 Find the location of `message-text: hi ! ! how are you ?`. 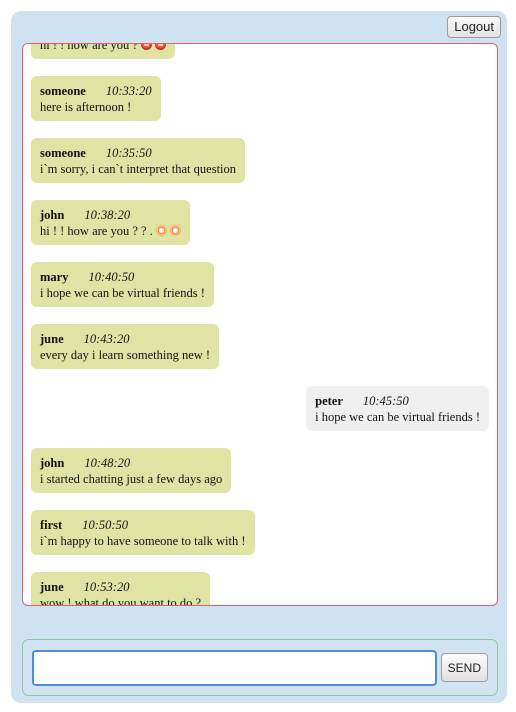

message-text: hi ! ! how are you ? is located at coordinates (89, 47).